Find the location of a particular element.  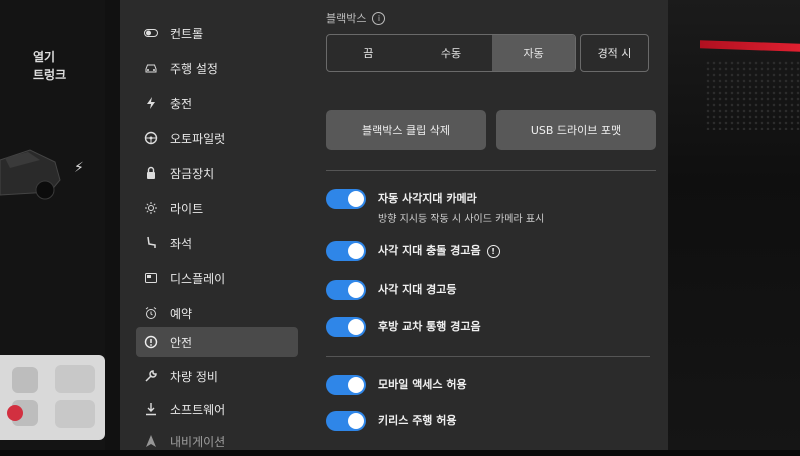

sidebar-item-software: 소프트웨어 is located at coordinates (217, 409).